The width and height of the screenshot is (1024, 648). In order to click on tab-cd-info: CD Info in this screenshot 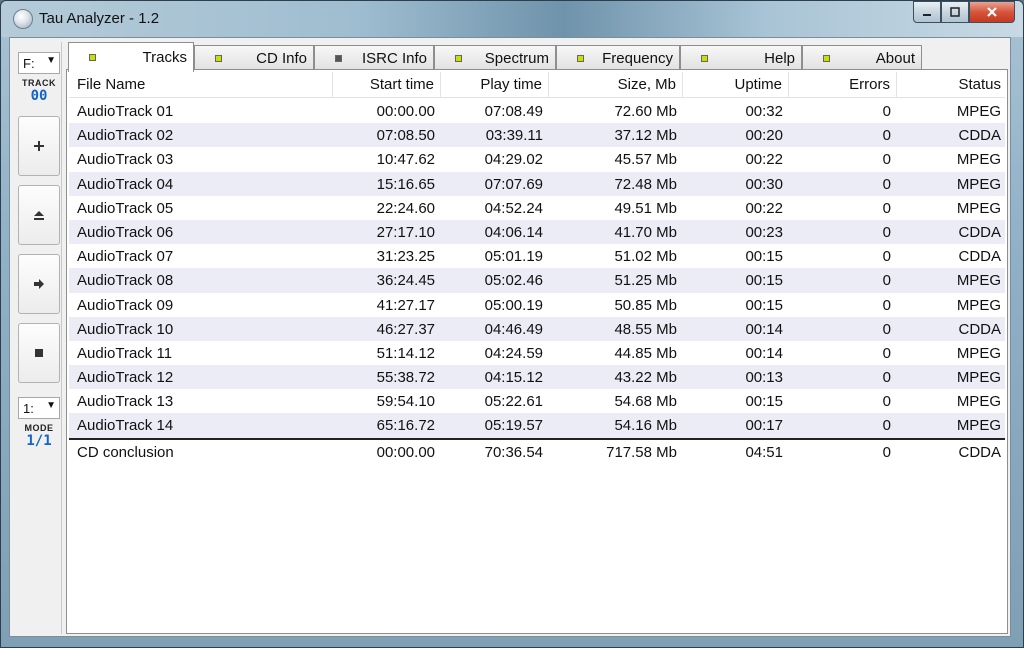, I will do `click(254, 57)`.